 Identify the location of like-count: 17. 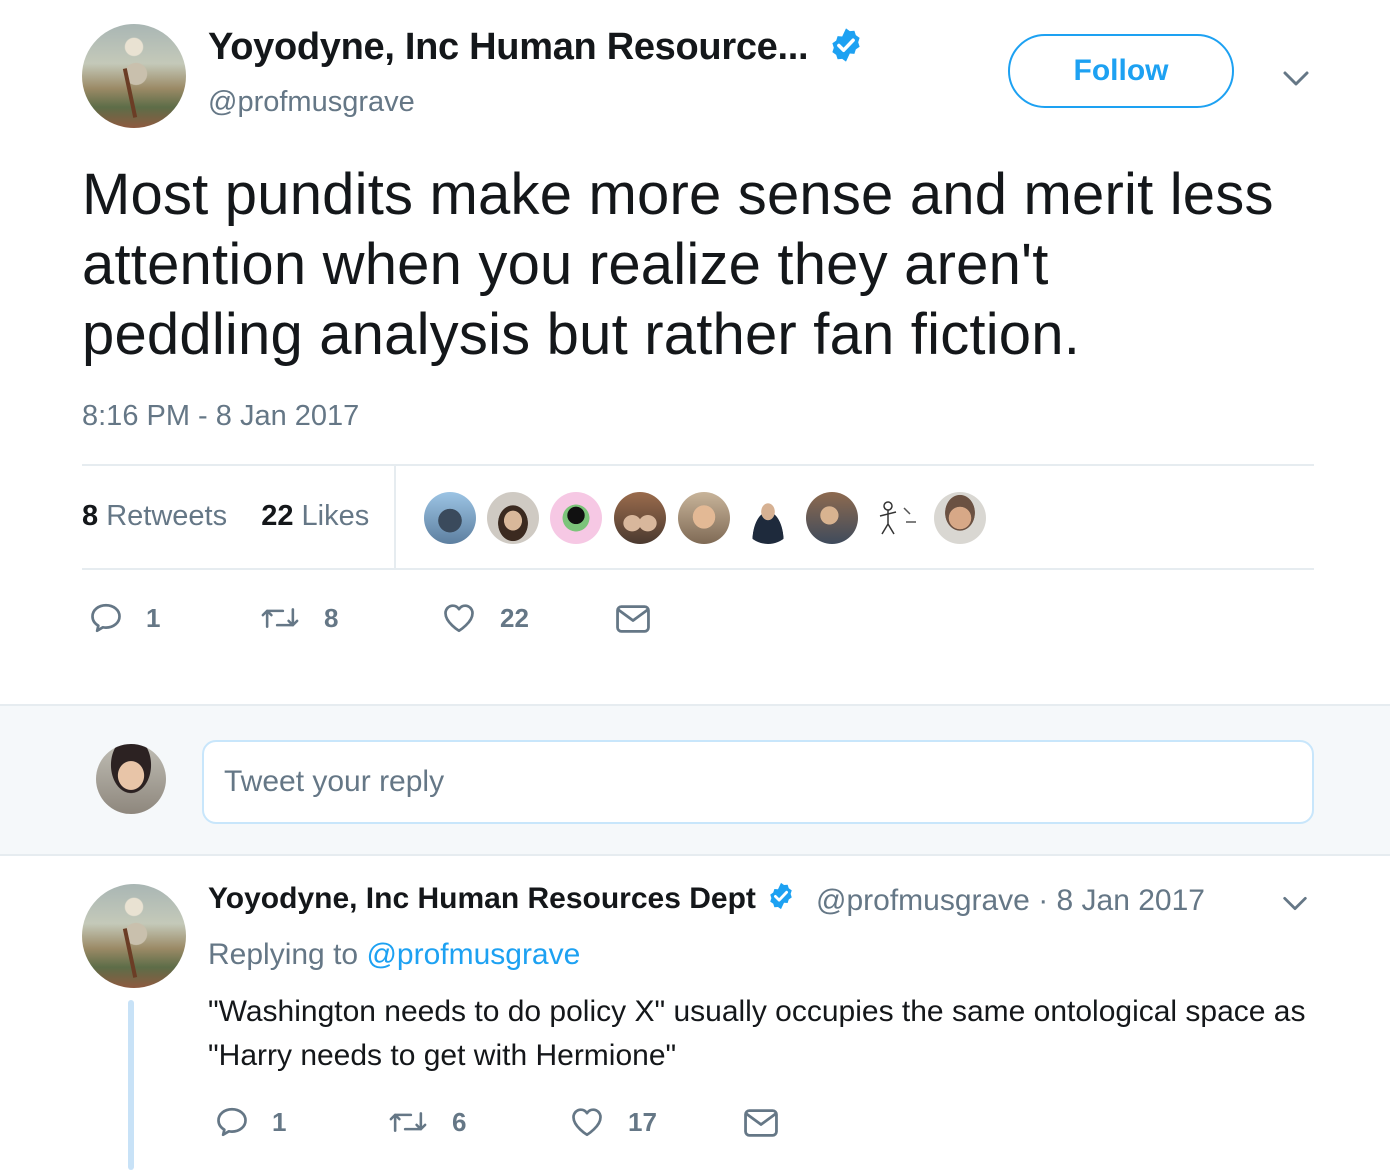
(642, 1121).